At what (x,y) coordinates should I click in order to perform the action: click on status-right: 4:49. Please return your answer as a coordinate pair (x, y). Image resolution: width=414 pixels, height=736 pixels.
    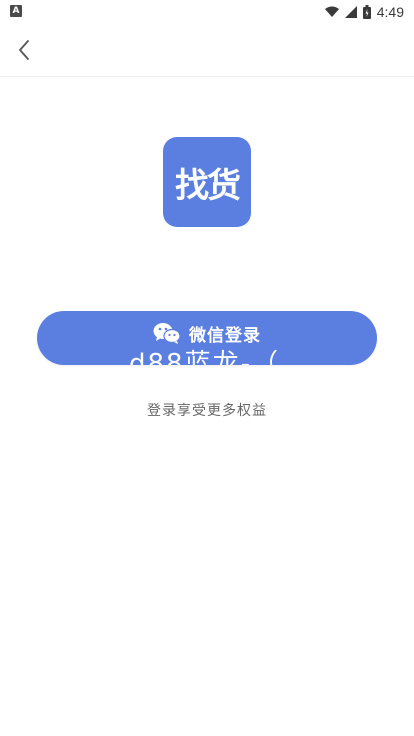
    Looking at the image, I should click on (364, 12).